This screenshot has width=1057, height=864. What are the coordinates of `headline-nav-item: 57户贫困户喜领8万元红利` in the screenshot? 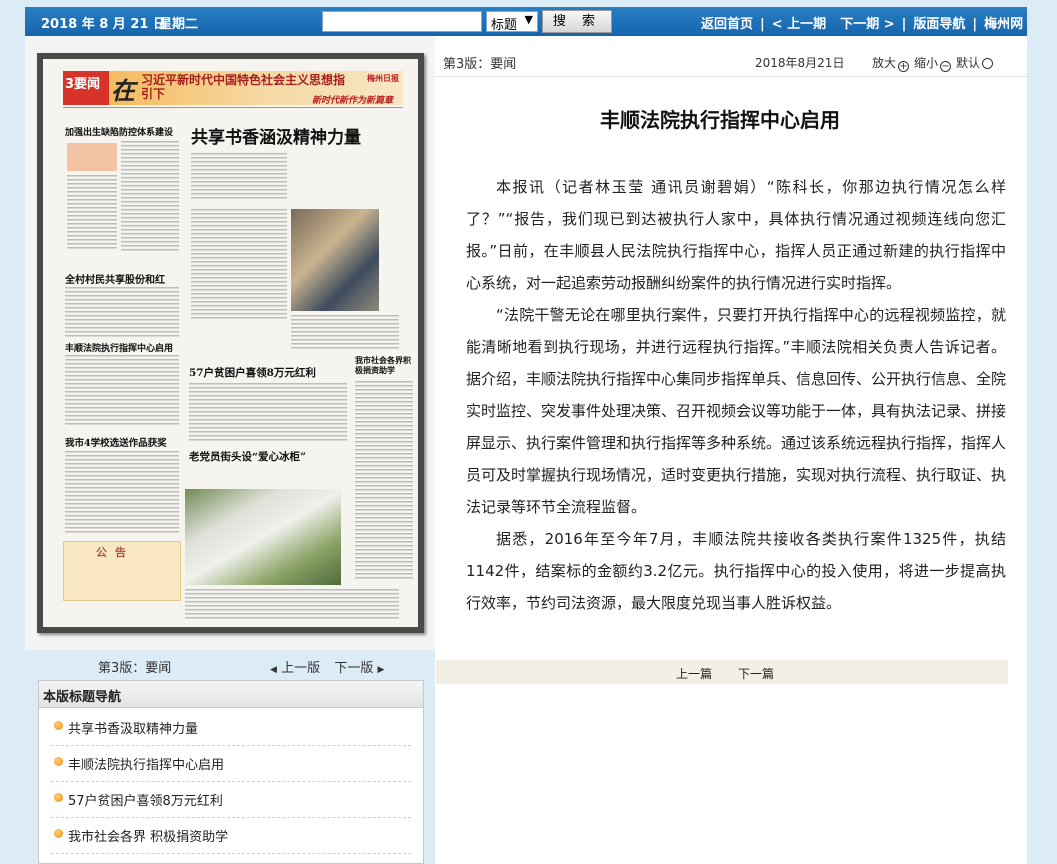 It's located at (231, 800).